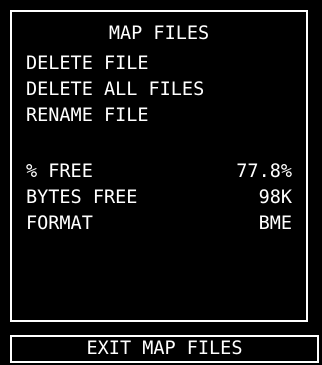 The height and width of the screenshot is (365, 322). I want to click on percent-free-label: % FREE, so click(59, 171).